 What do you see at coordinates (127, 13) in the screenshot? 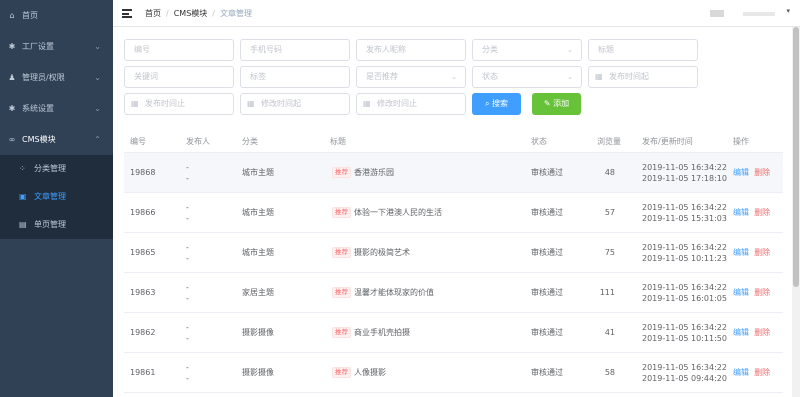
I see `hamburger-icon` at bounding box center [127, 13].